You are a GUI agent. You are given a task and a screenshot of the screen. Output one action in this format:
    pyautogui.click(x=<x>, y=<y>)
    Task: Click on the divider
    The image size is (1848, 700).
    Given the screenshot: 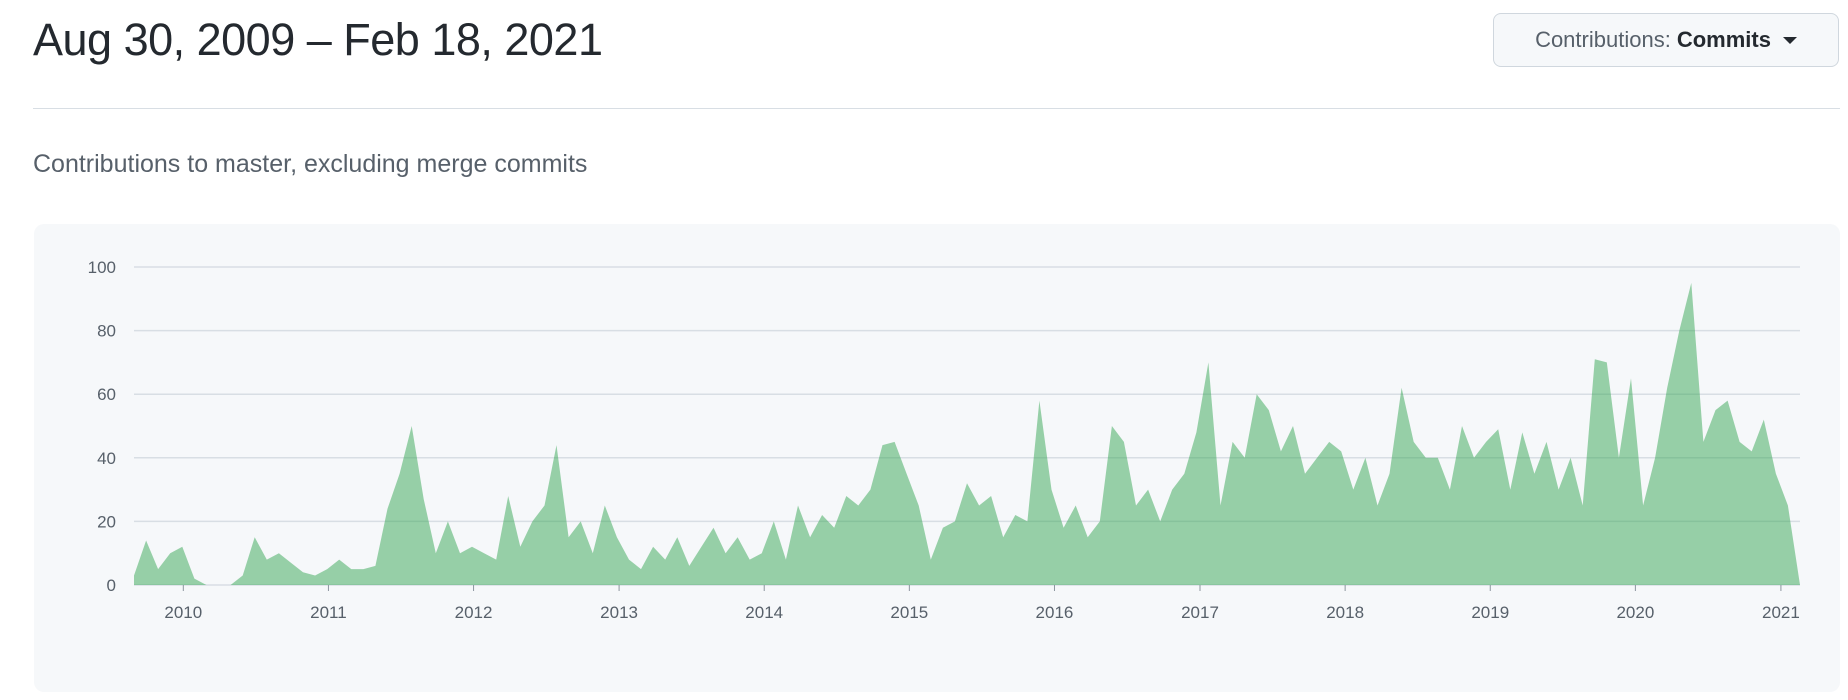 What is the action you would take?
    pyautogui.click(x=936, y=108)
    